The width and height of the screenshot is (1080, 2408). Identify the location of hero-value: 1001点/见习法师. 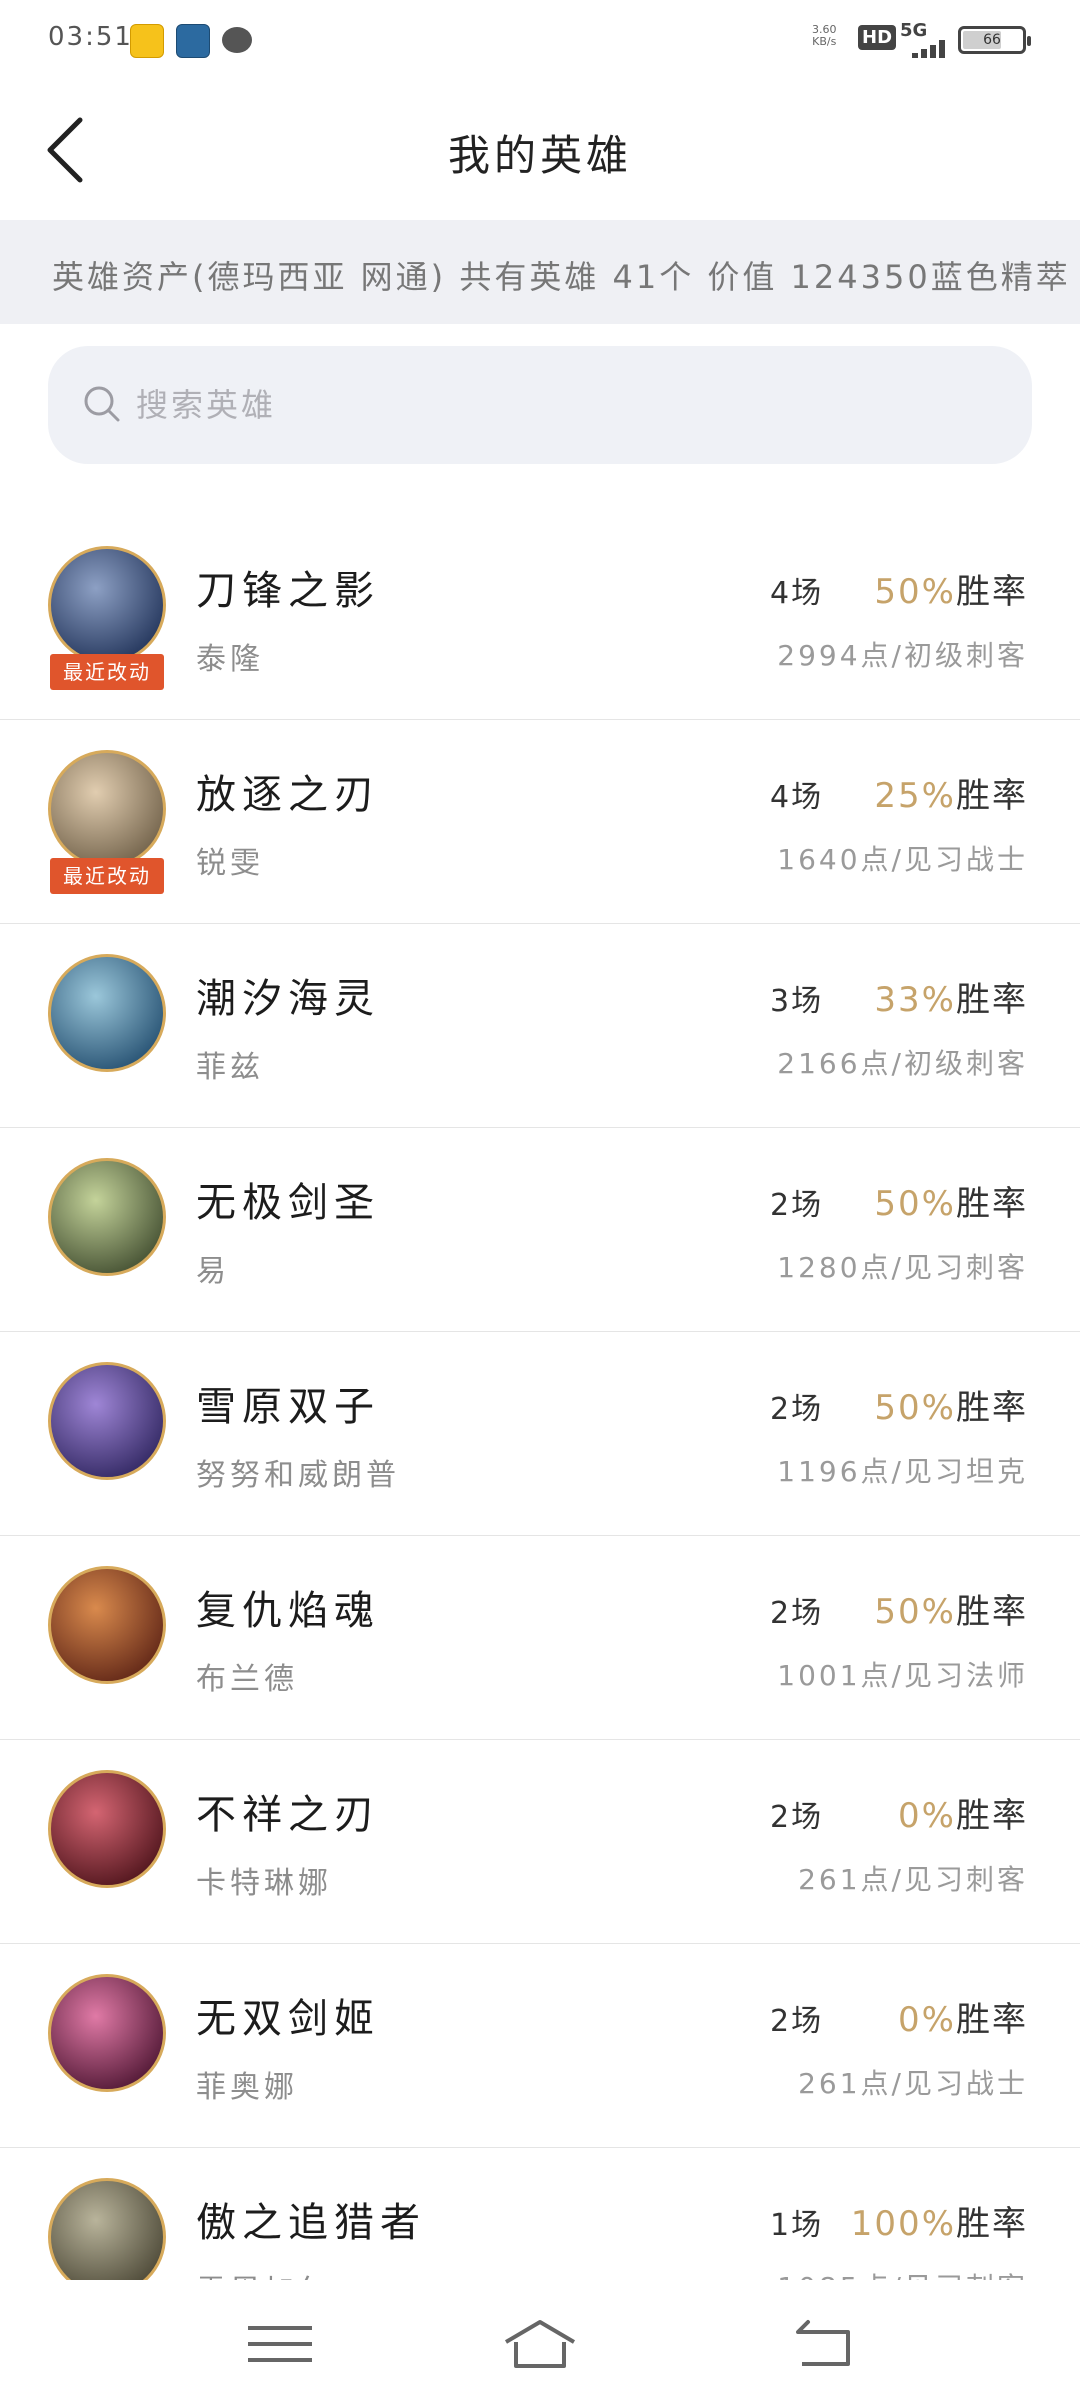
(902, 1675).